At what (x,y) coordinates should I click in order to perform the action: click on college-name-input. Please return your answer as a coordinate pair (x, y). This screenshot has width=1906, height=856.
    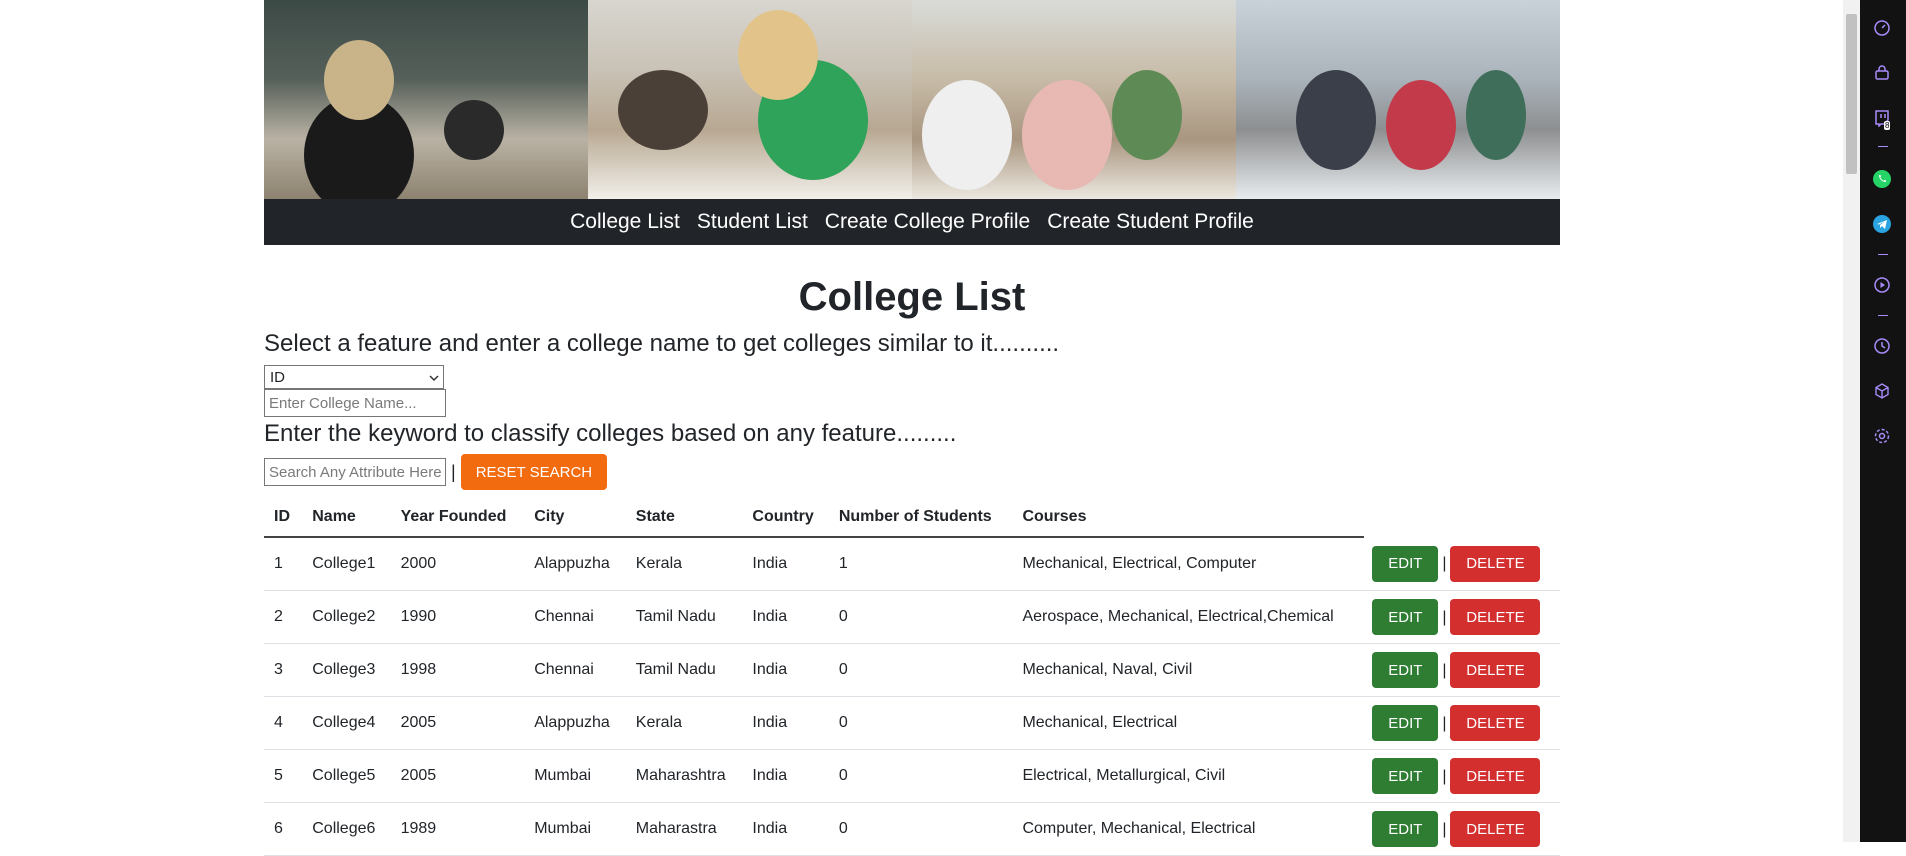
    Looking at the image, I should click on (355, 403).